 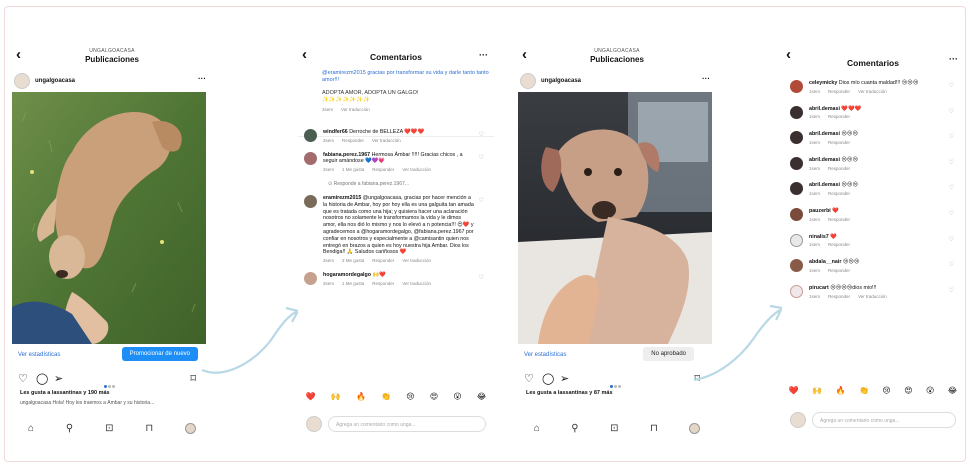 I want to click on username: ungalgoacasa, so click(x=55, y=81).